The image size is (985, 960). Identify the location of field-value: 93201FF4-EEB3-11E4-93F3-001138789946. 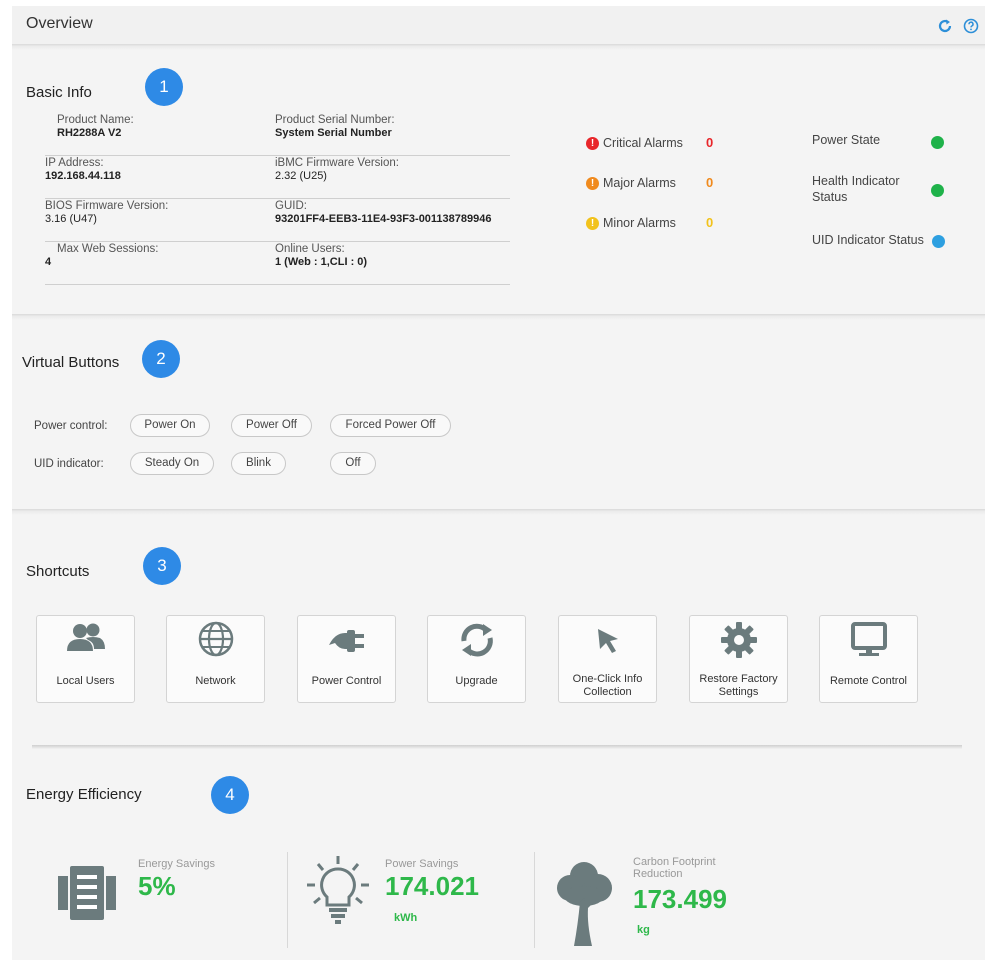
(383, 219).